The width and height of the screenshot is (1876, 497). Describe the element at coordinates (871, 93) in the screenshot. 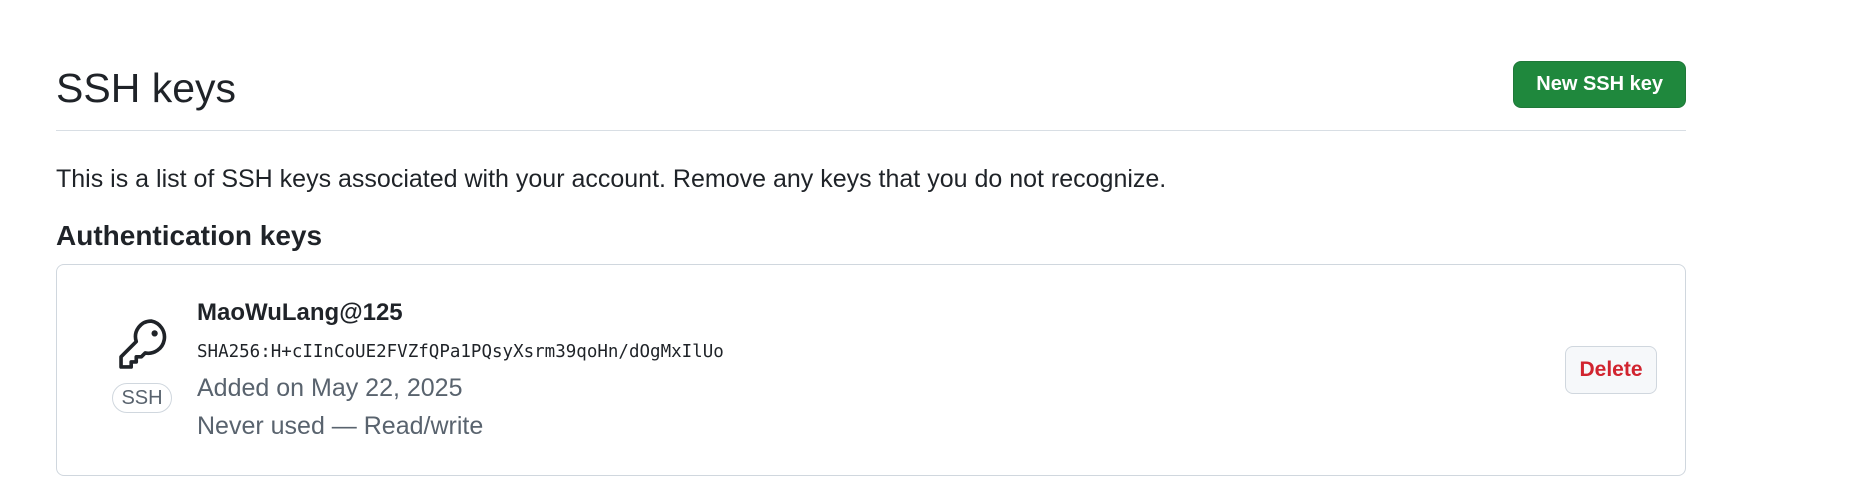

I see `page-header: SSH keys New SSH key` at that location.